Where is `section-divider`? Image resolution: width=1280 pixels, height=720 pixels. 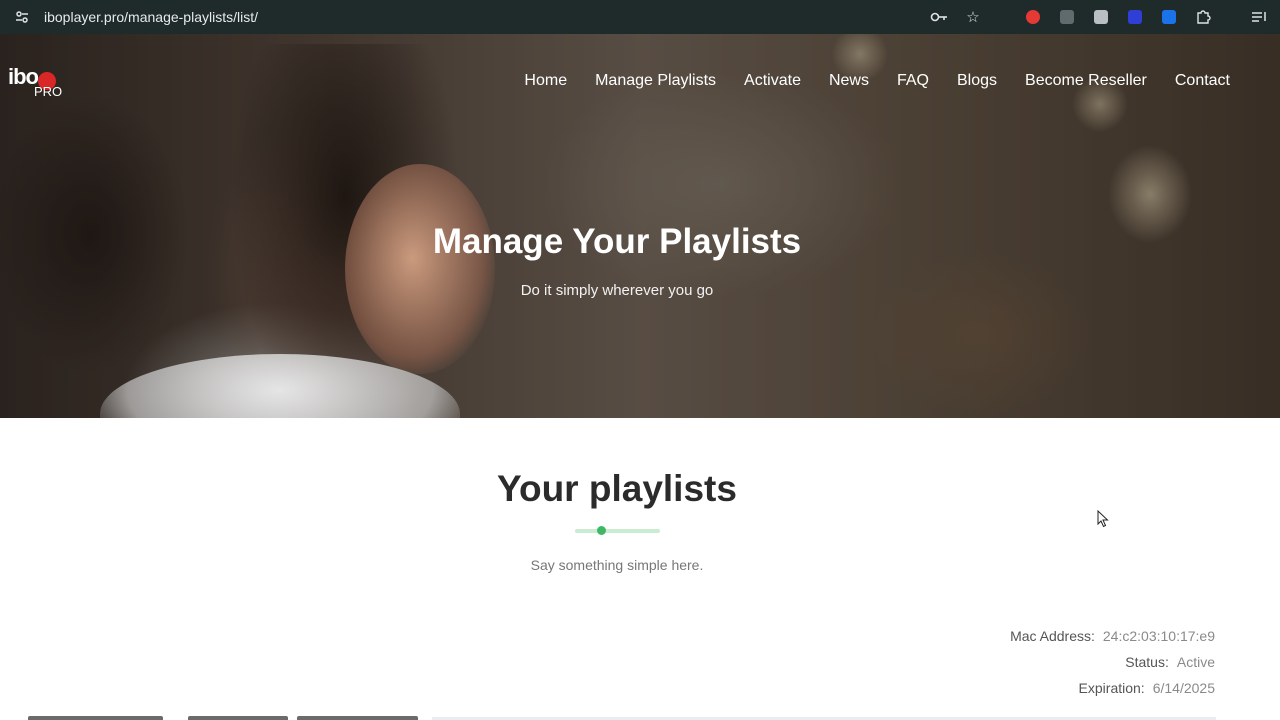 section-divider is located at coordinates (617, 531).